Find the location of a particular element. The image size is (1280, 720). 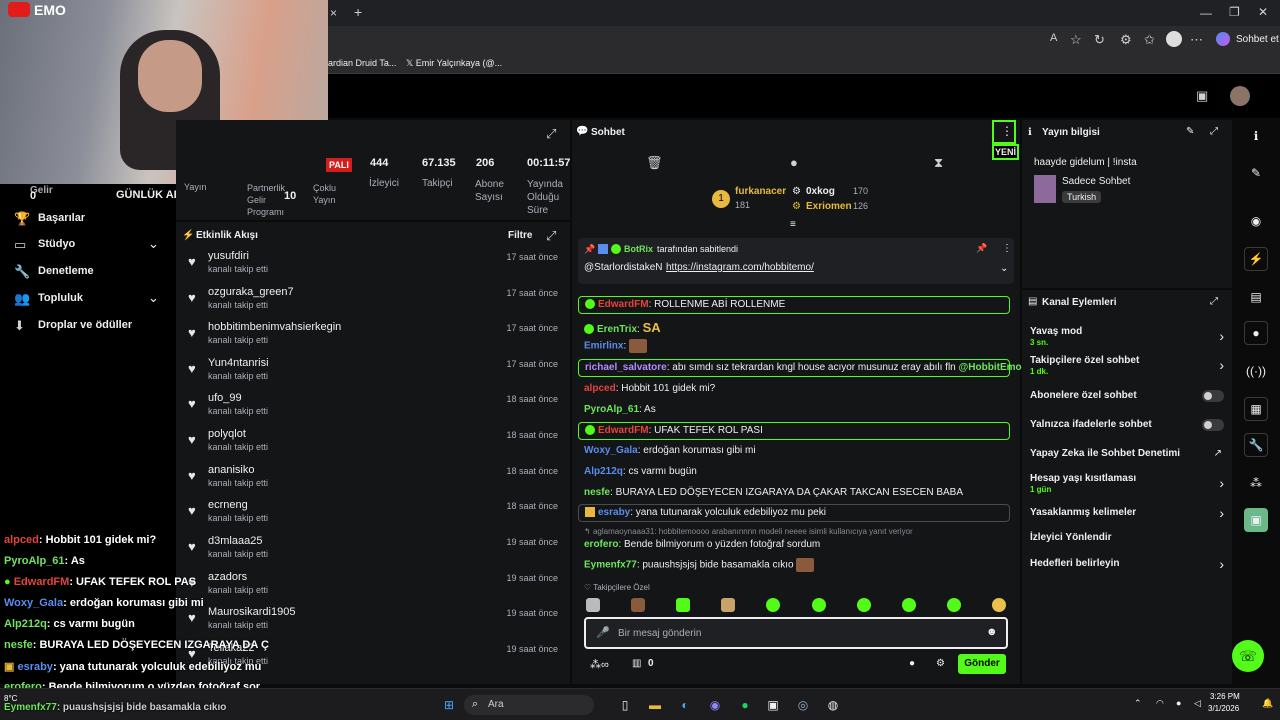

subs-chat-toggle is located at coordinates (1213, 396).